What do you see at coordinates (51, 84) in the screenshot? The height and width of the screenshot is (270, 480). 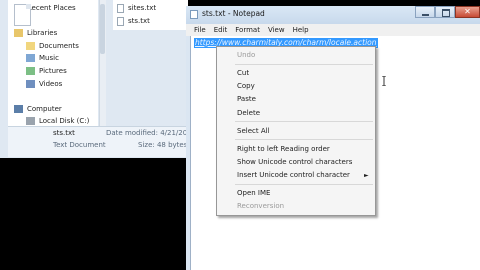 I see `nav-item-label: Videos` at bounding box center [51, 84].